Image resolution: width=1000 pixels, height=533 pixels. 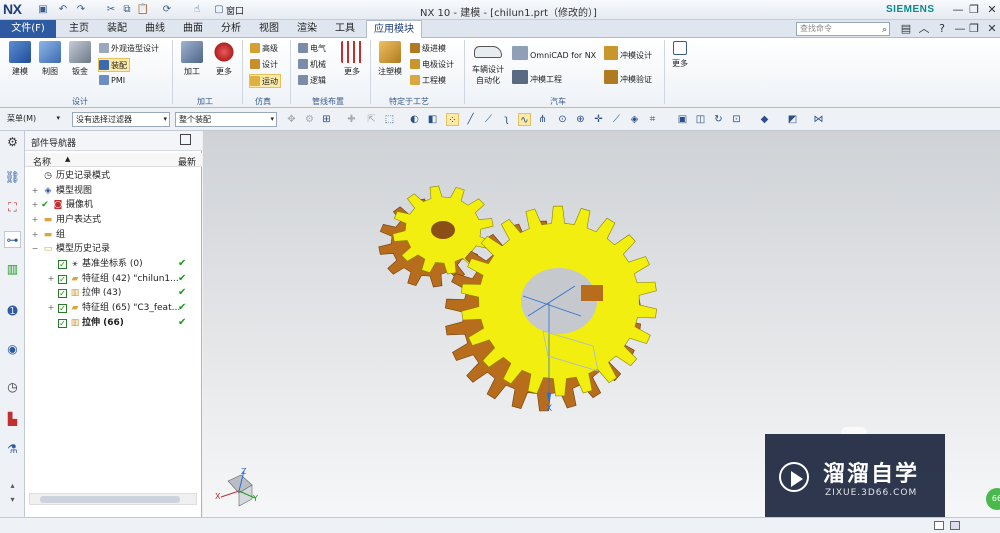 What do you see at coordinates (652, 119) in the screenshot?
I see `bounded-grid-icon: ⌗` at bounding box center [652, 119].